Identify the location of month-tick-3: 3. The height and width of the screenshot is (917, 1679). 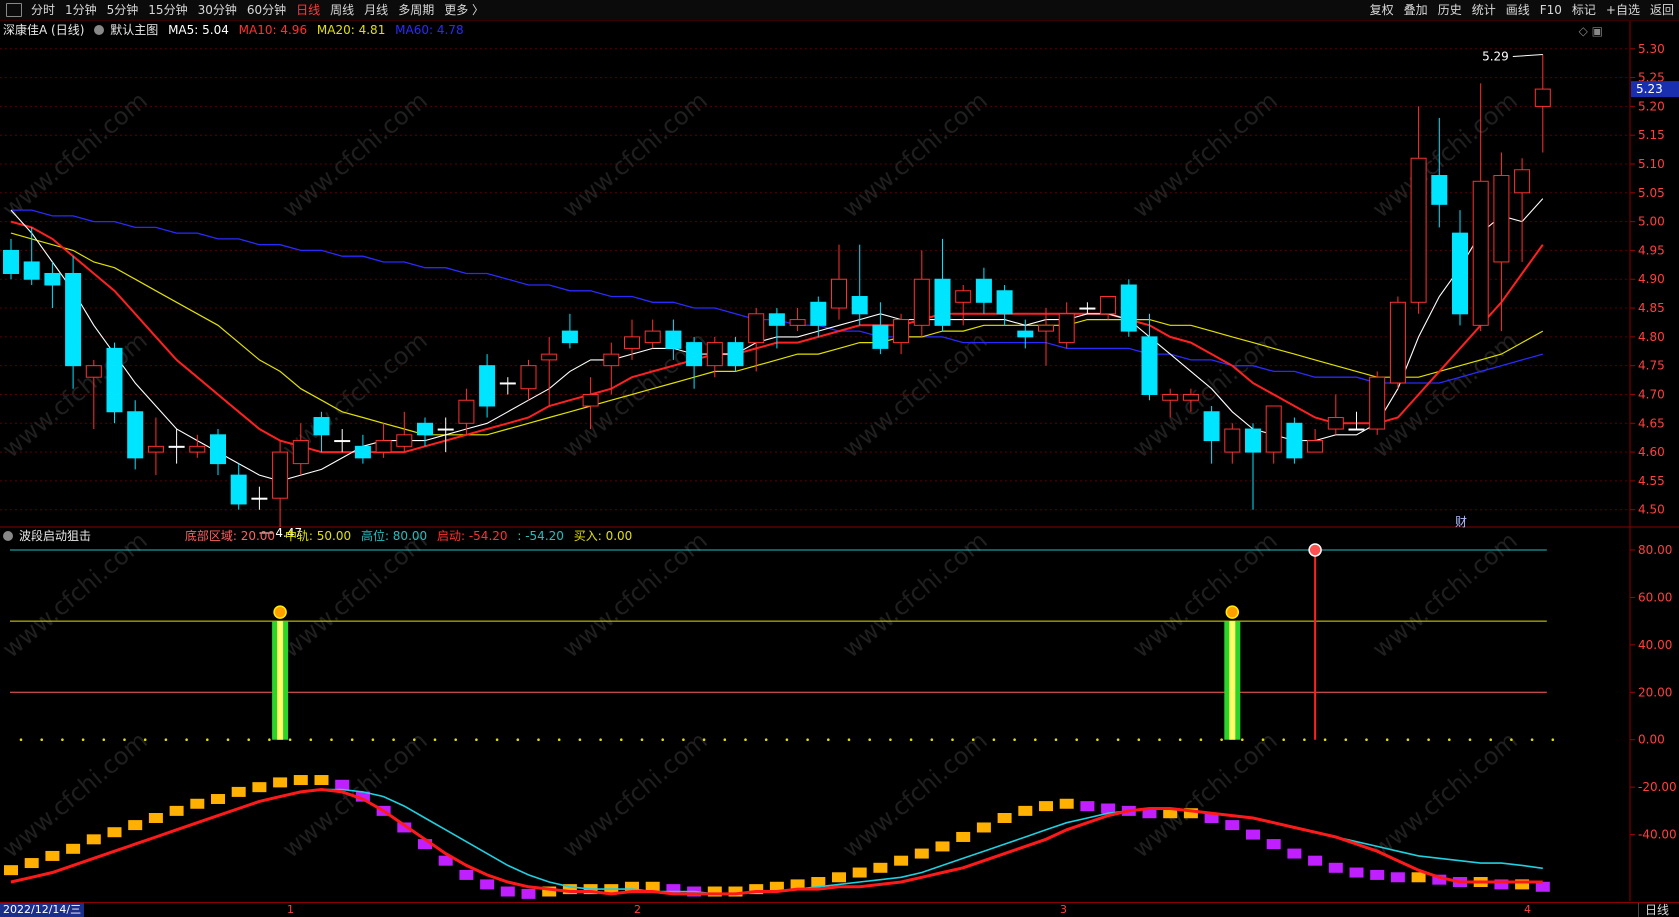
(1063, 909).